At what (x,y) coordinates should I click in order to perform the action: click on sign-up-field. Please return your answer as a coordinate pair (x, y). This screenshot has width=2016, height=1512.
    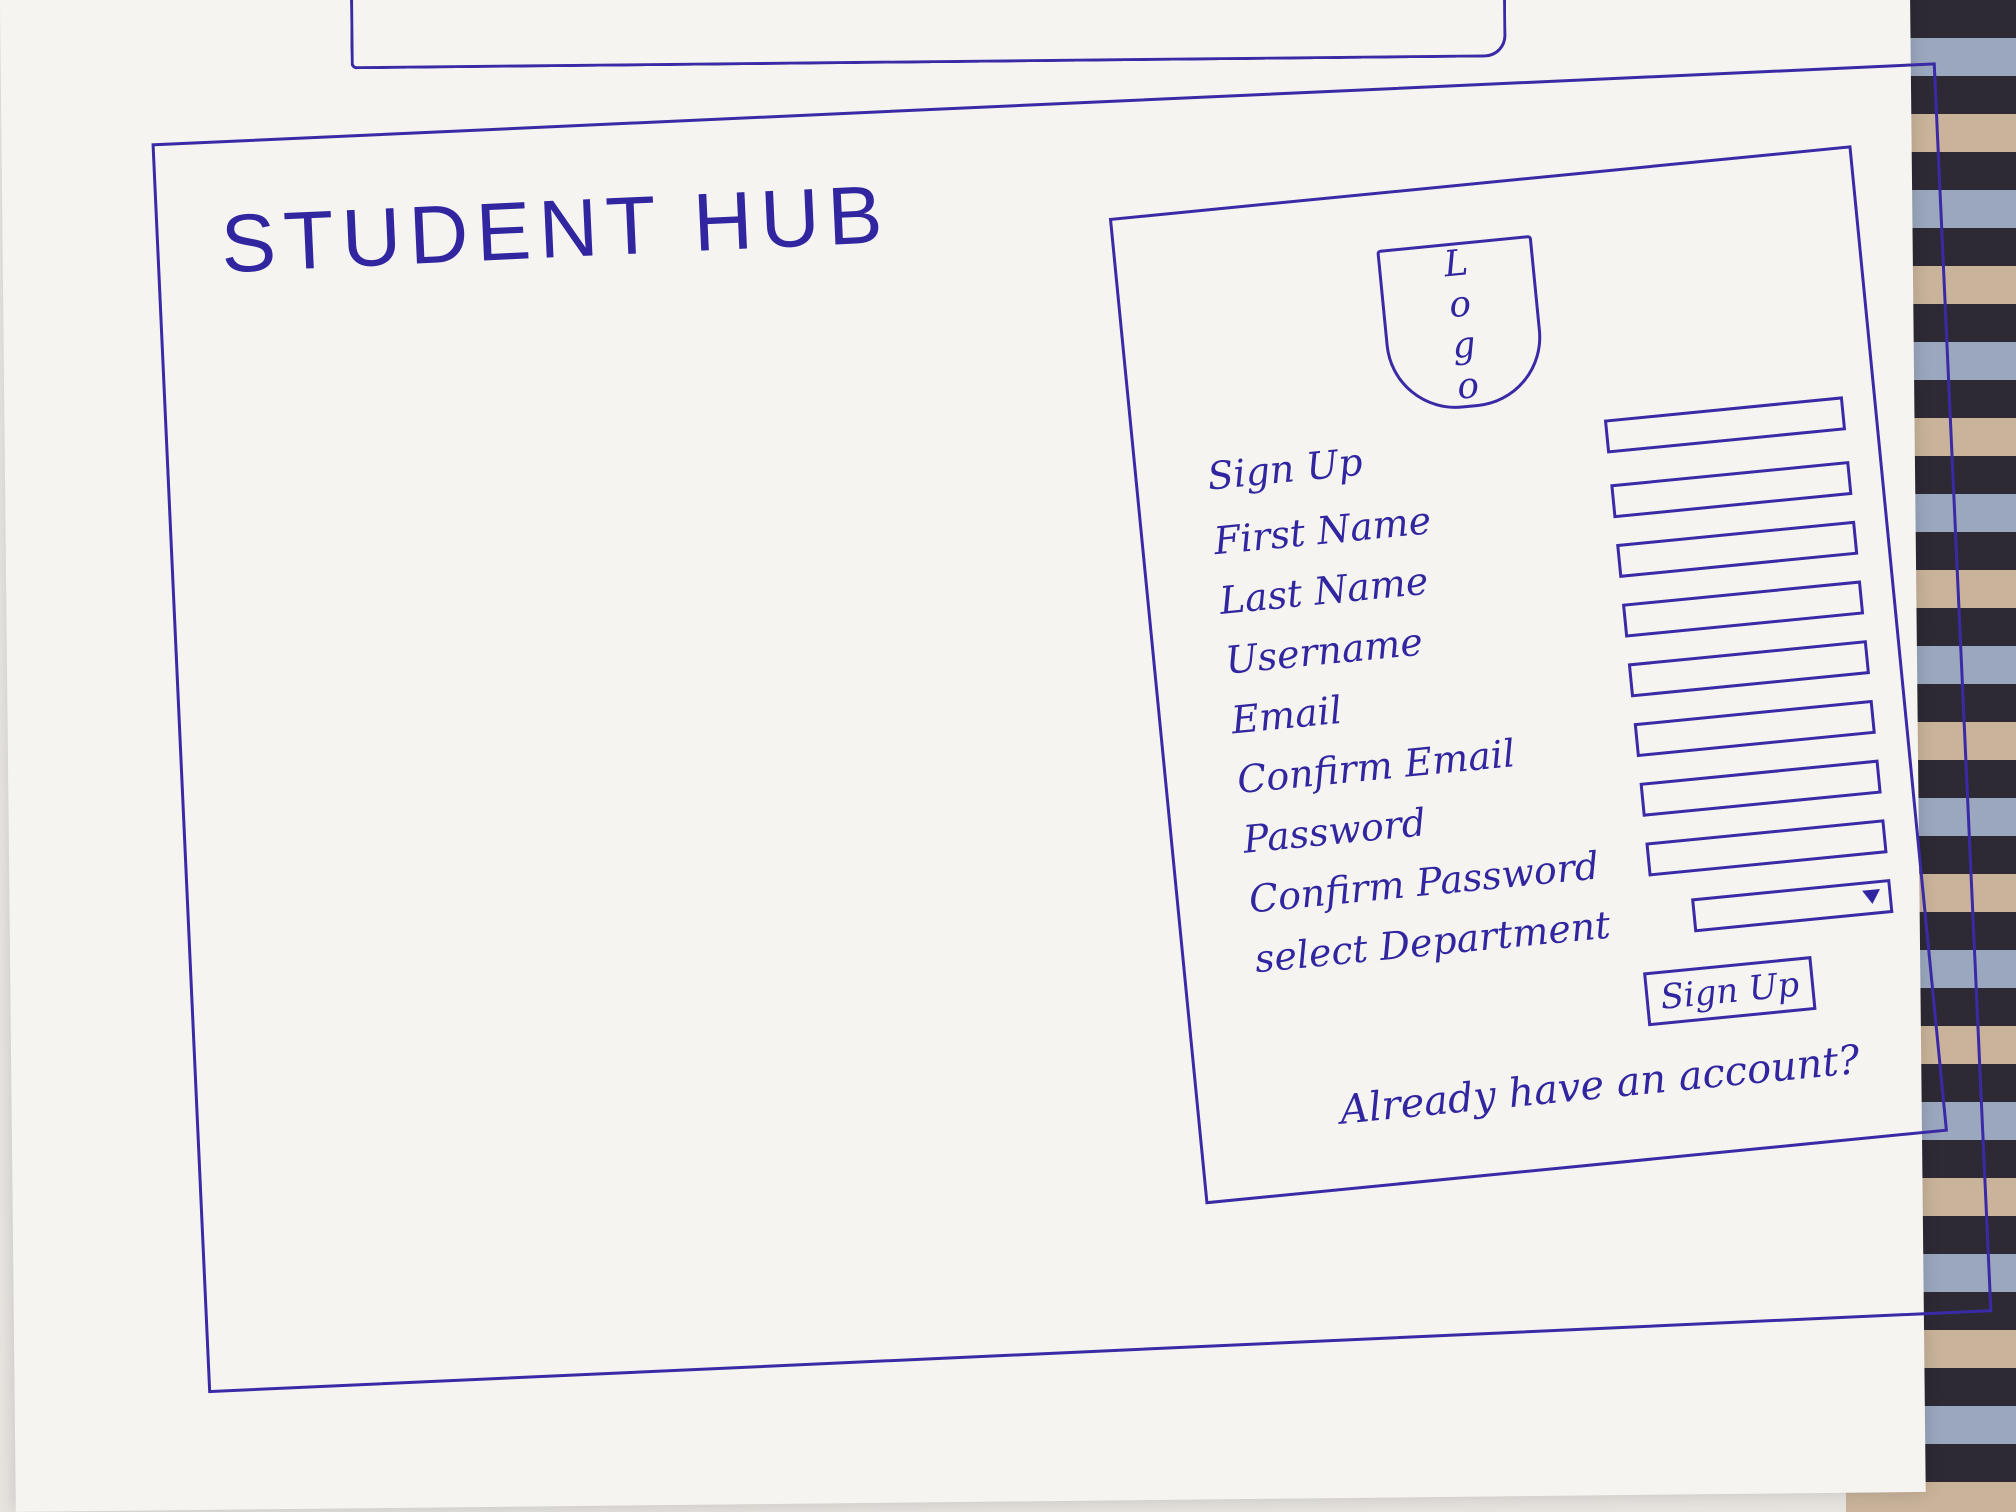
    Looking at the image, I should click on (1725, 425).